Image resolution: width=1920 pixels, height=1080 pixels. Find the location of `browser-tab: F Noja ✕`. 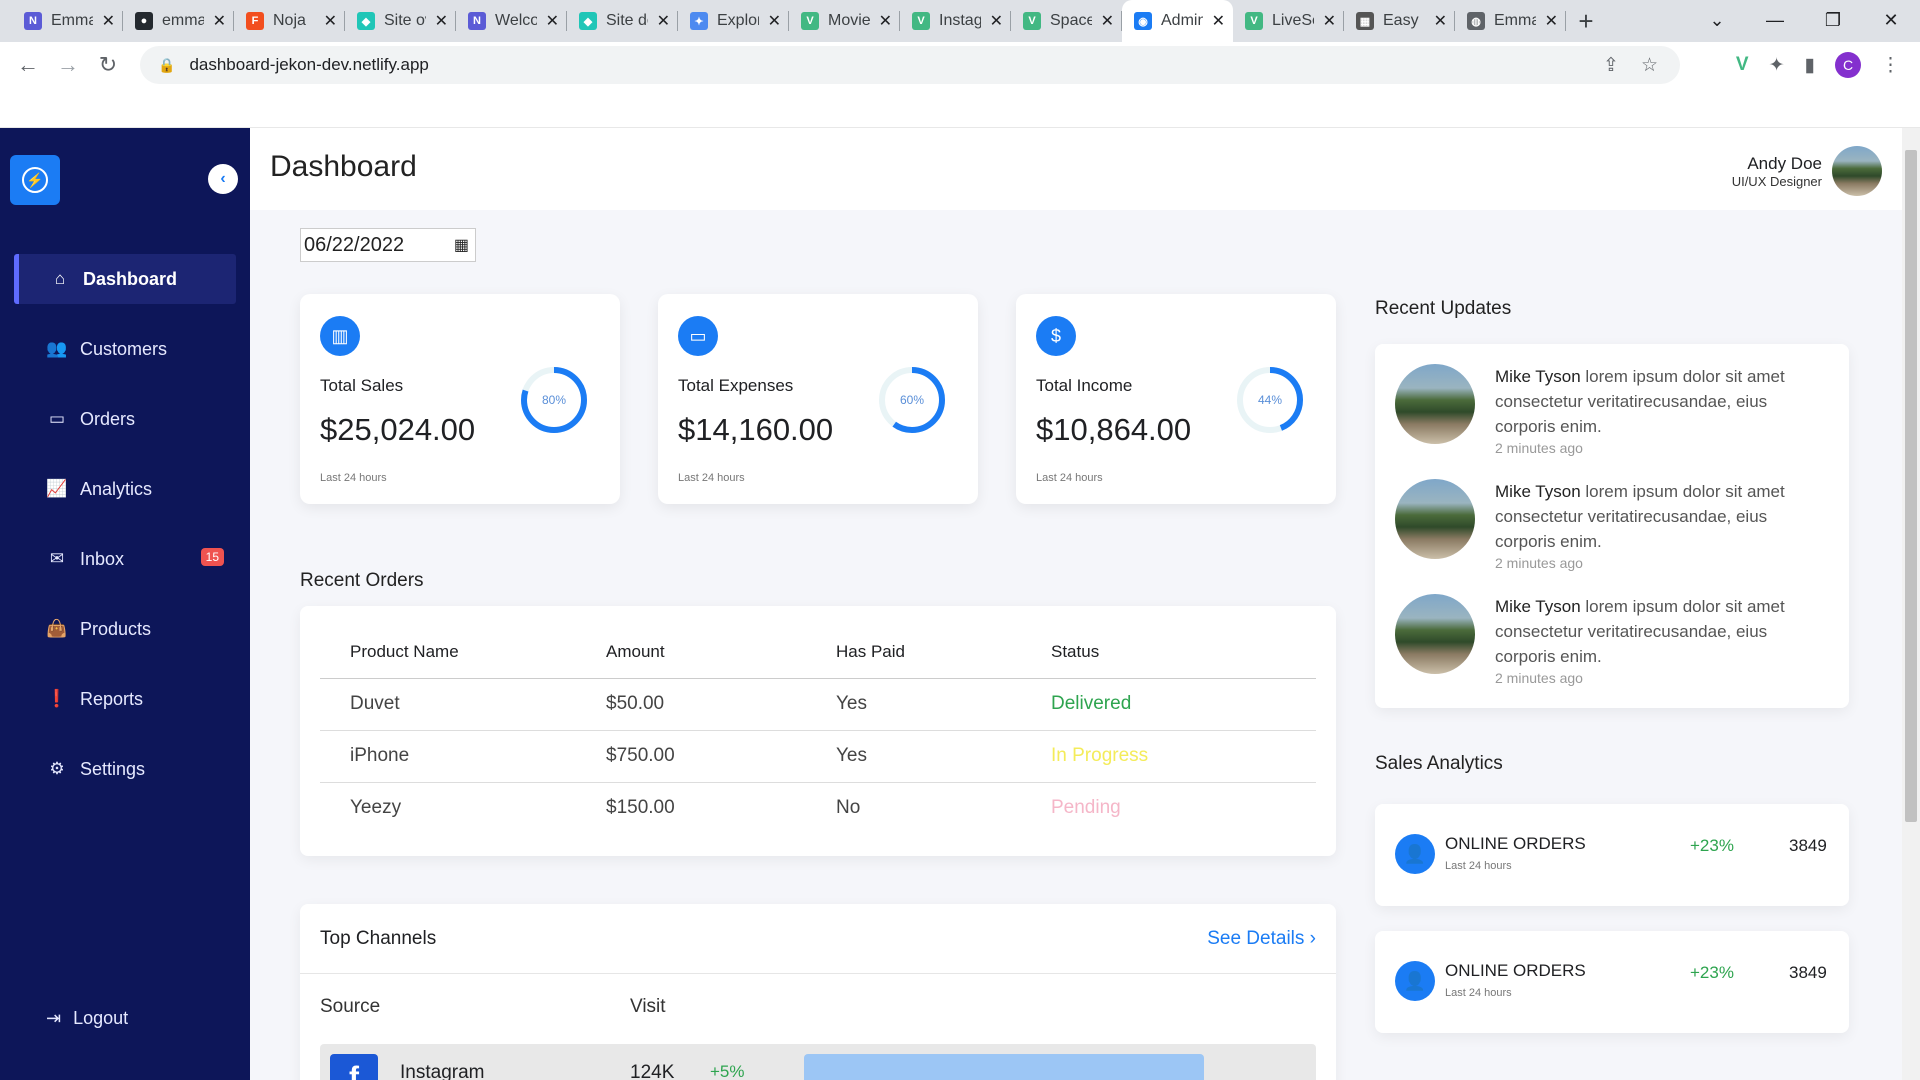

browser-tab: F Noja ✕ is located at coordinates (289, 21).